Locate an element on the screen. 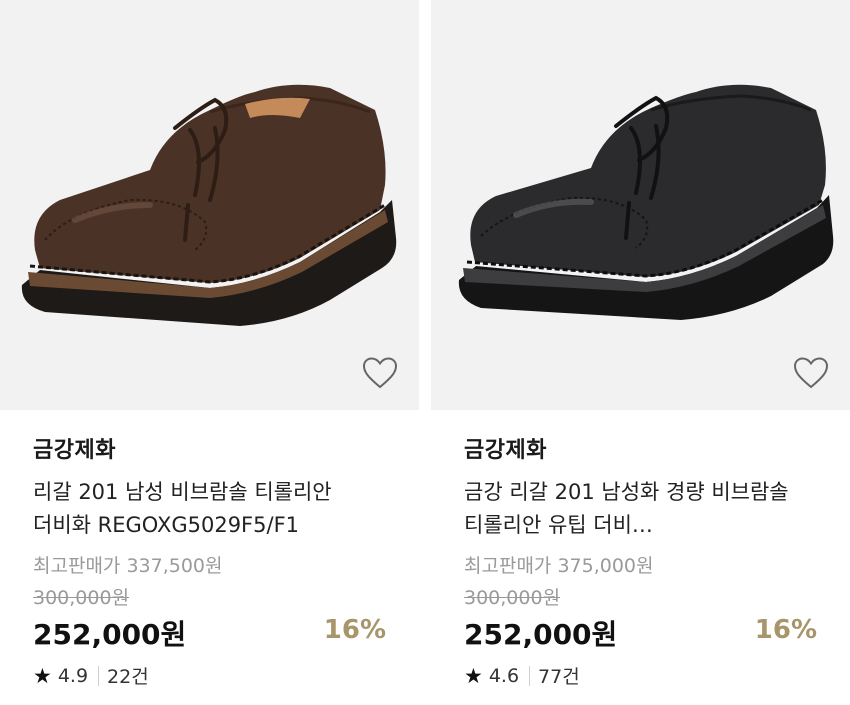 The image size is (850, 705). product-title: 리갈 201 남성 비브람솔 티롤리안 더비화 REGOXG5029F5/F1 is located at coordinates (211, 509).